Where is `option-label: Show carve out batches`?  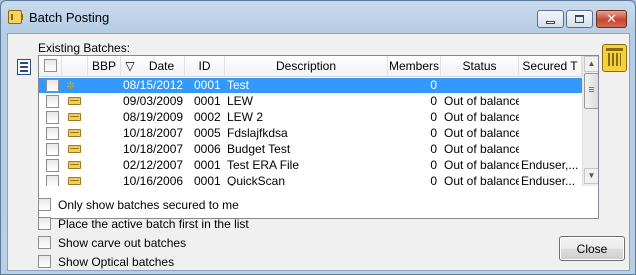 option-label: Show carve out batches is located at coordinates (122, 243).